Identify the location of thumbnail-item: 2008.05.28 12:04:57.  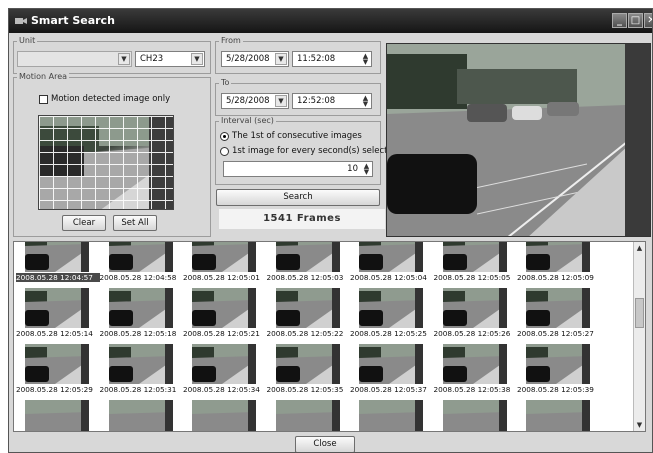
(58, 265).